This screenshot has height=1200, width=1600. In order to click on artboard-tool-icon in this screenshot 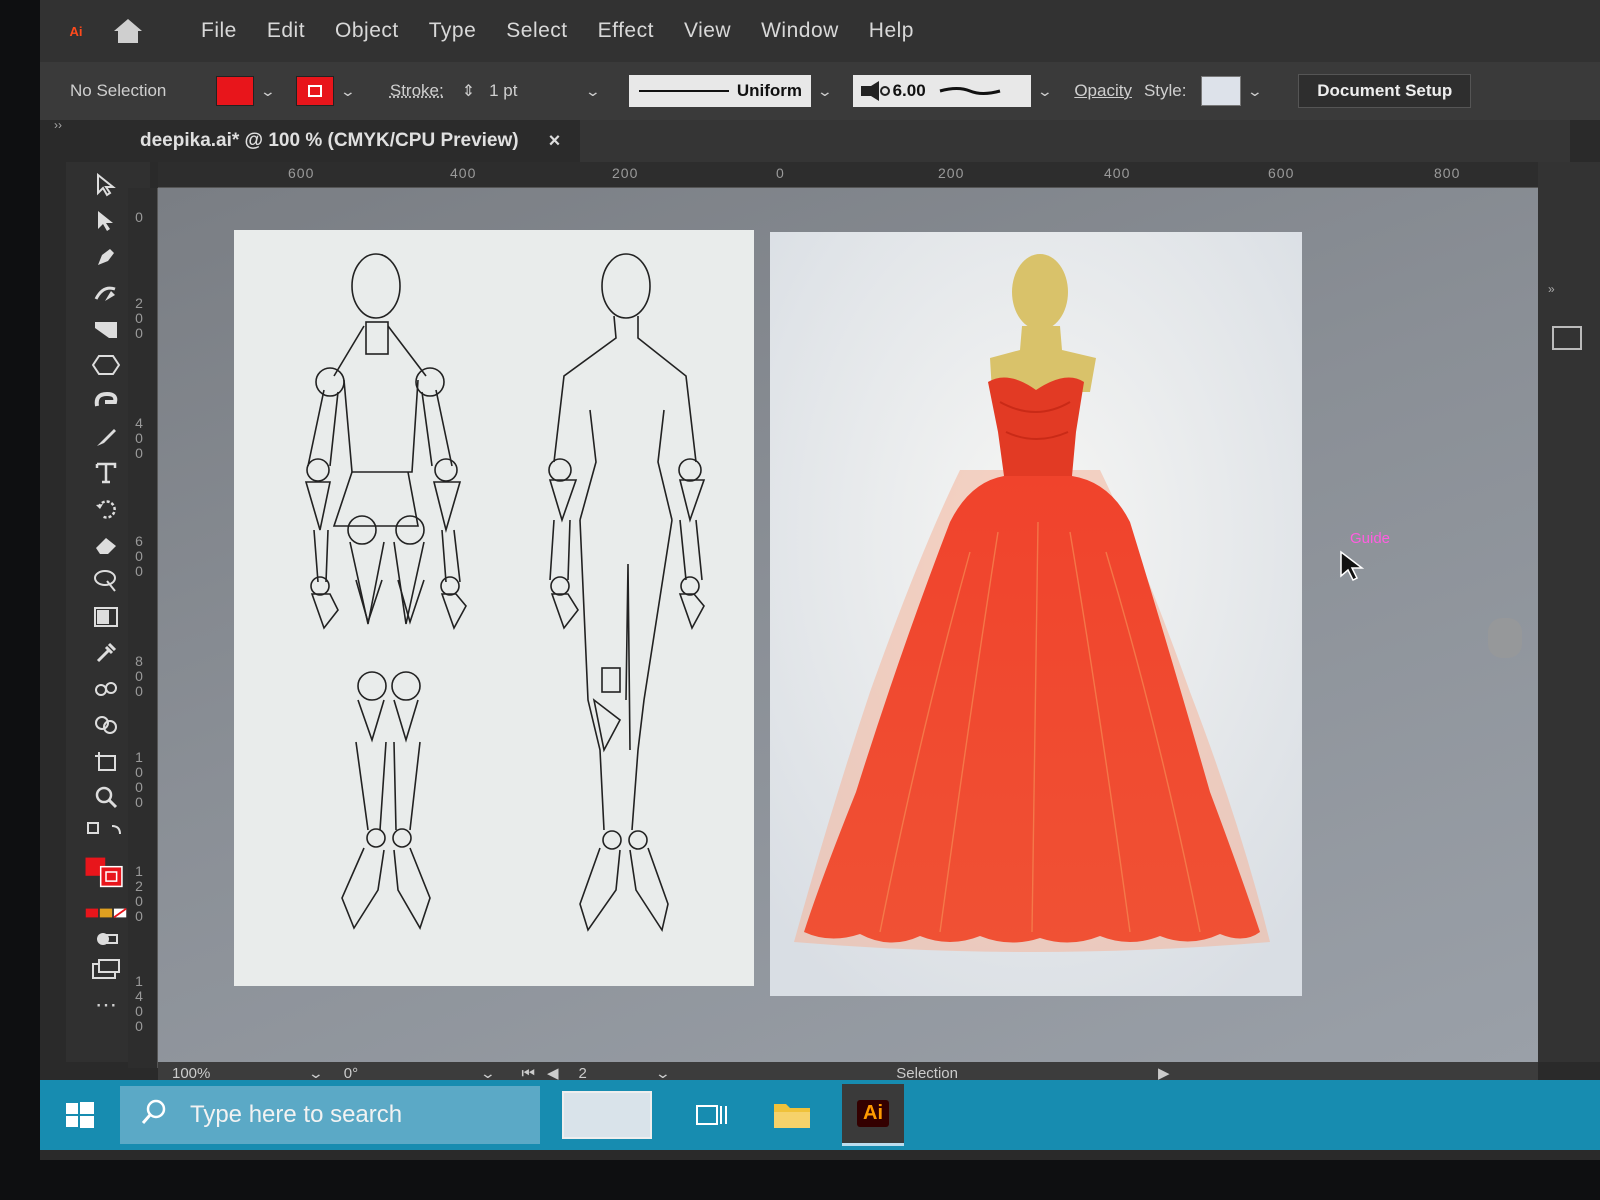, I will do `click(106, 761)`.